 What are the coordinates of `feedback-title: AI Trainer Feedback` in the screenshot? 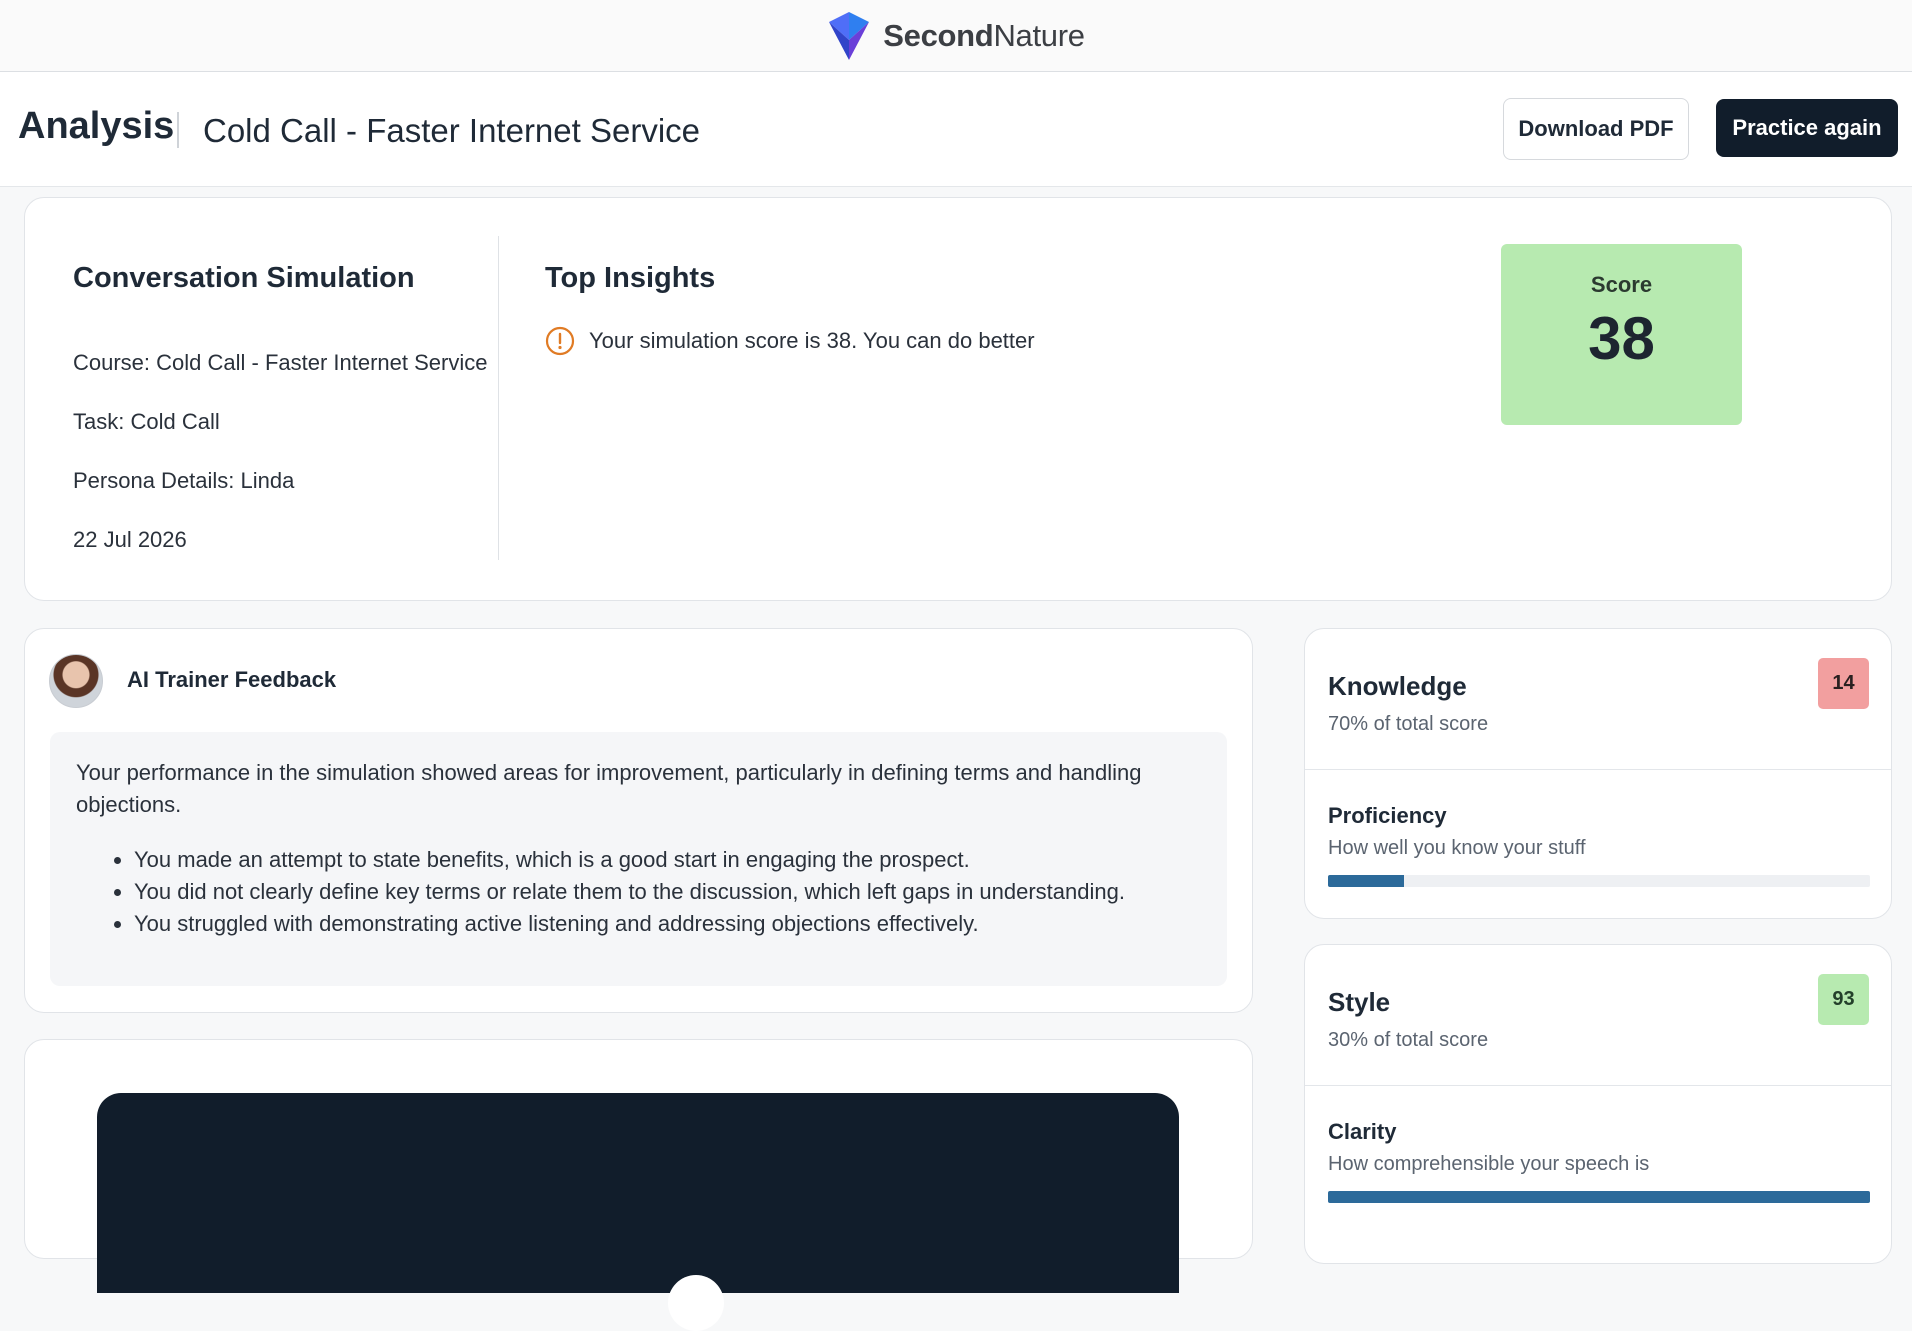 It's located at (232, 679).